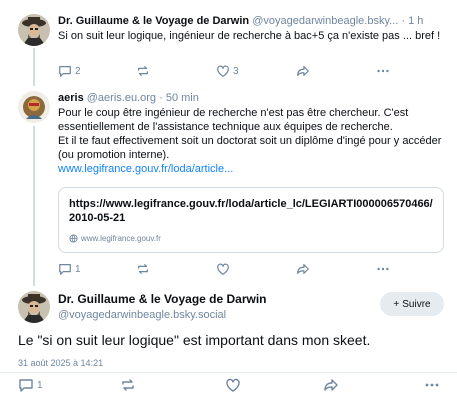 The width and height of the screenshot is (457, 404). What do you see at coordinates (71, 98) in the screenshot?
I see `author-name: aeris` at bounding box center [71, 98].